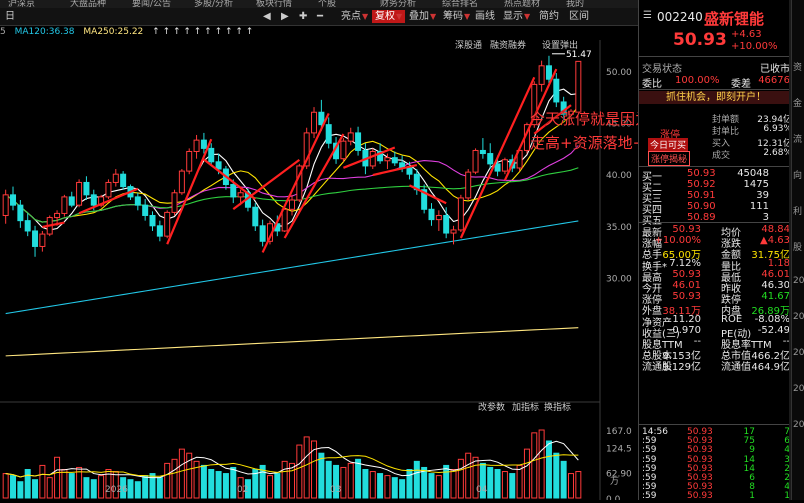 The image size is (804, 503). What do you see at coordinates (508, 45) in the screenshot?
I see `margin-link: 融资融券` at bounding box center [508, 45].